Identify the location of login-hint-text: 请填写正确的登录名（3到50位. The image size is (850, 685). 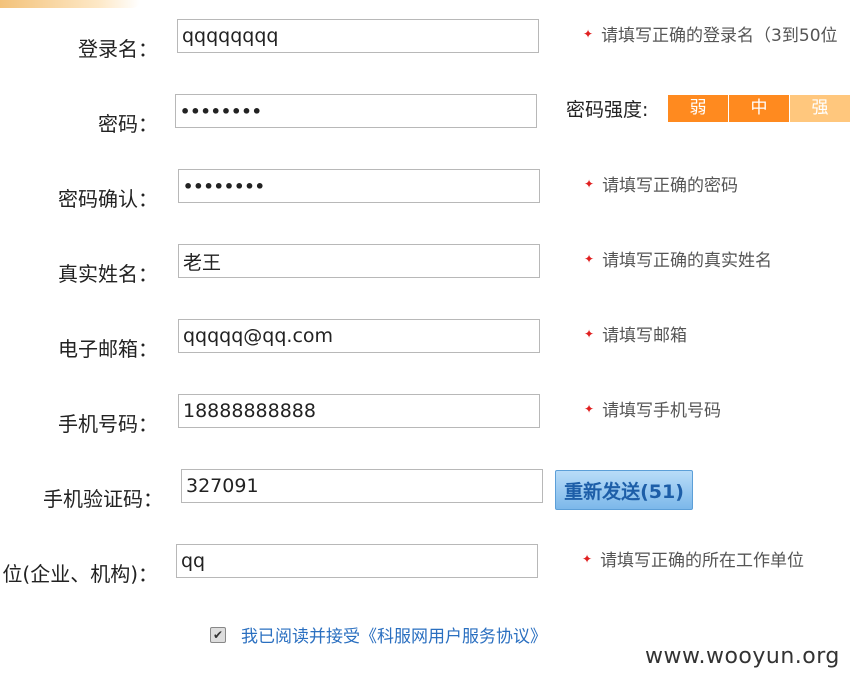
(719, 36).